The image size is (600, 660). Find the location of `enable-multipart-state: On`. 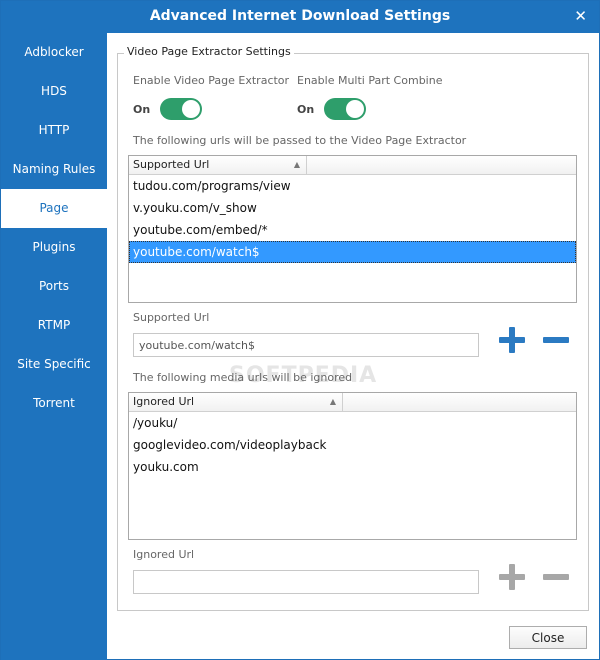

enable-multipart-state: On is located at coordinates (306, 109).